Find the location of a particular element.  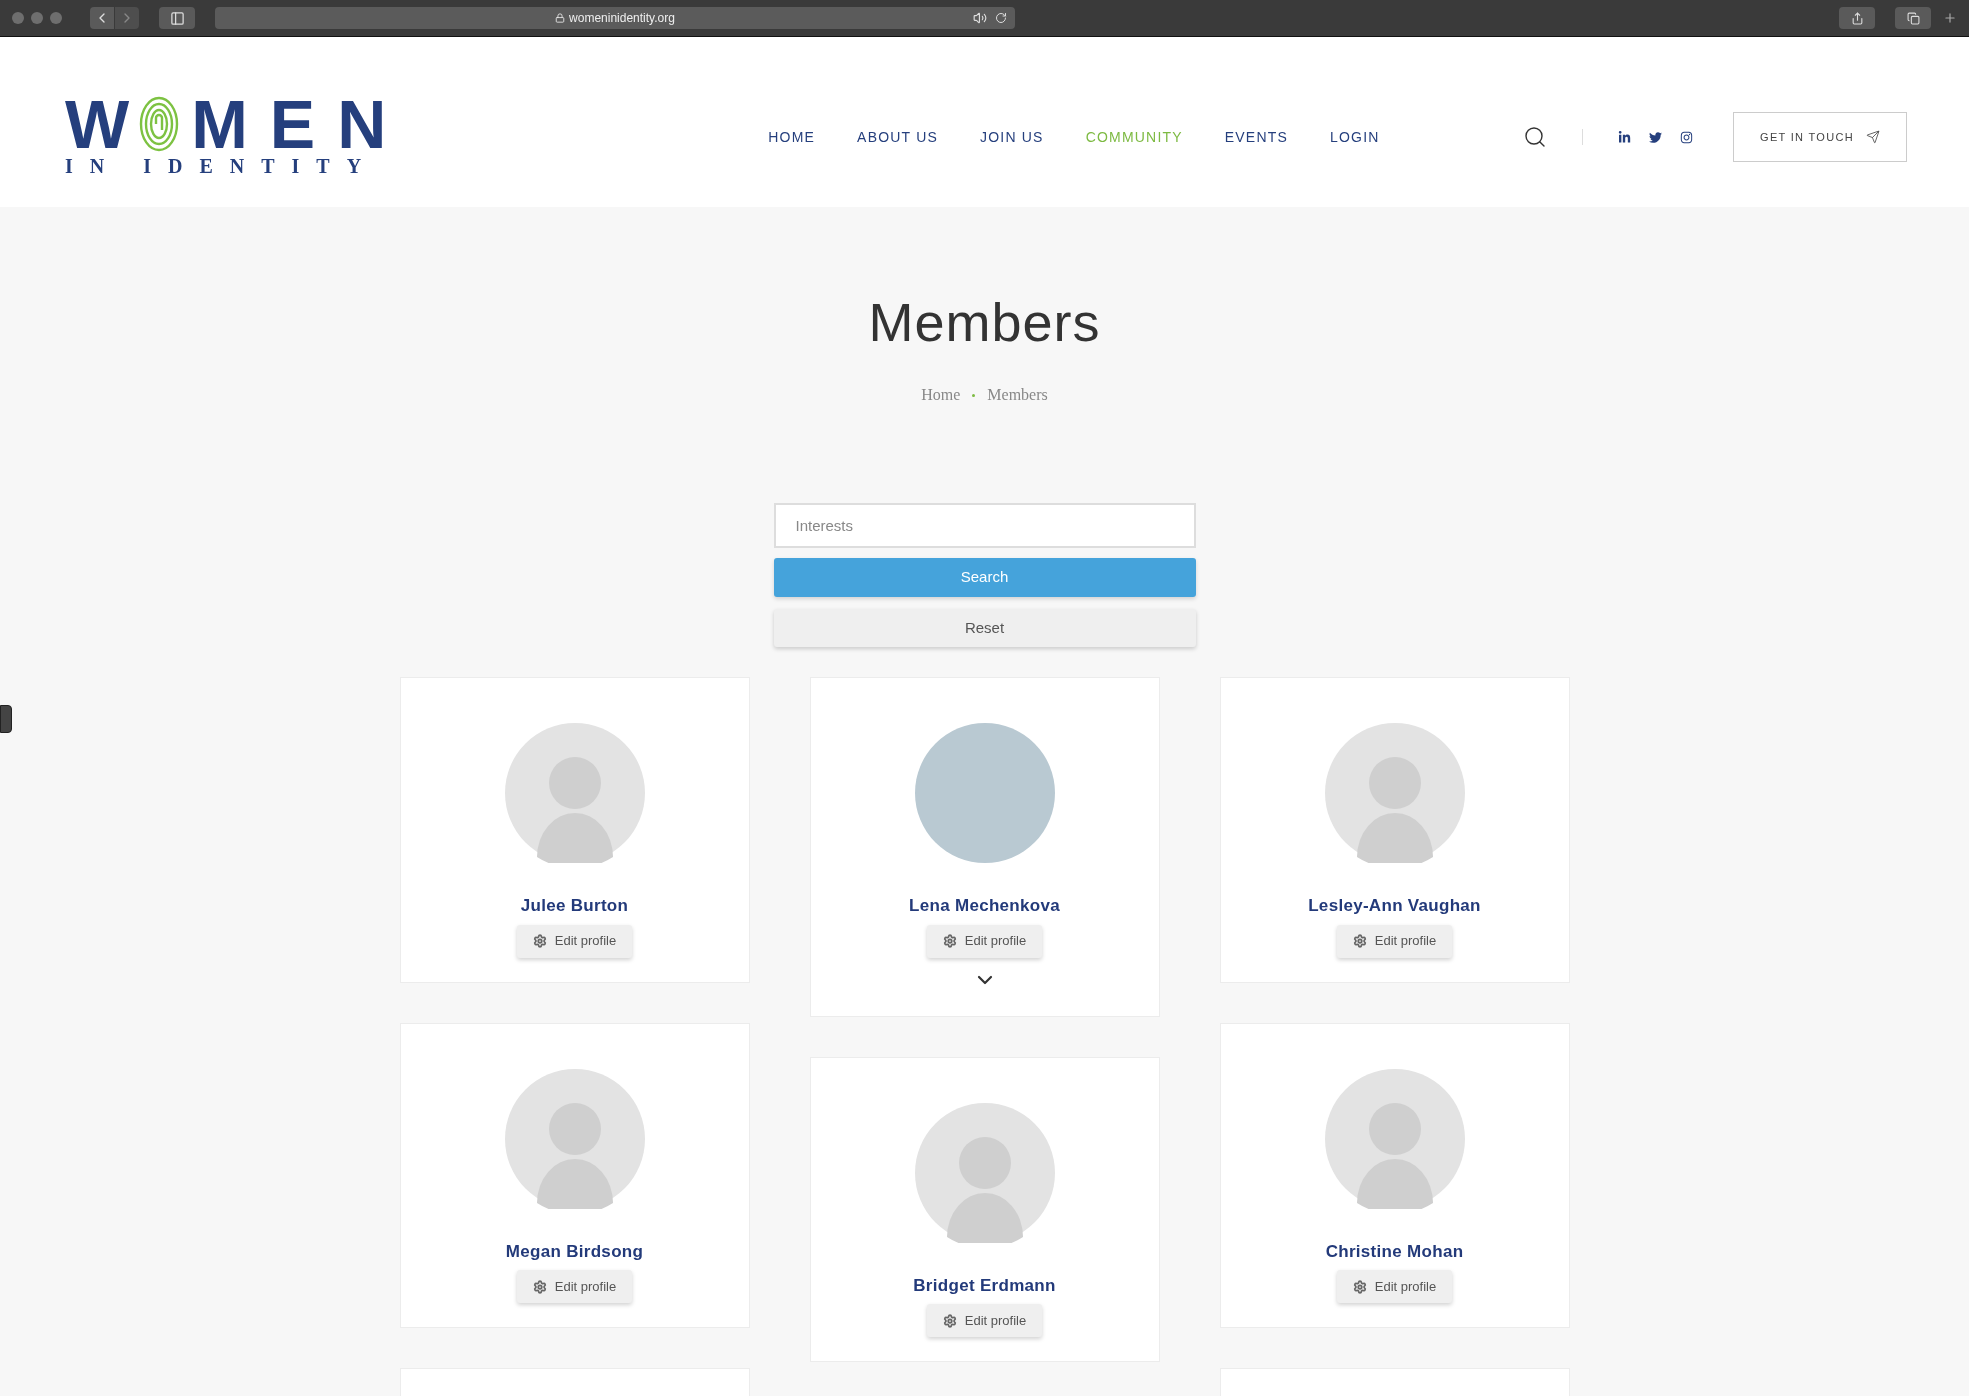

breadcrumb-separator-icon is located at coordinates (974, 395).